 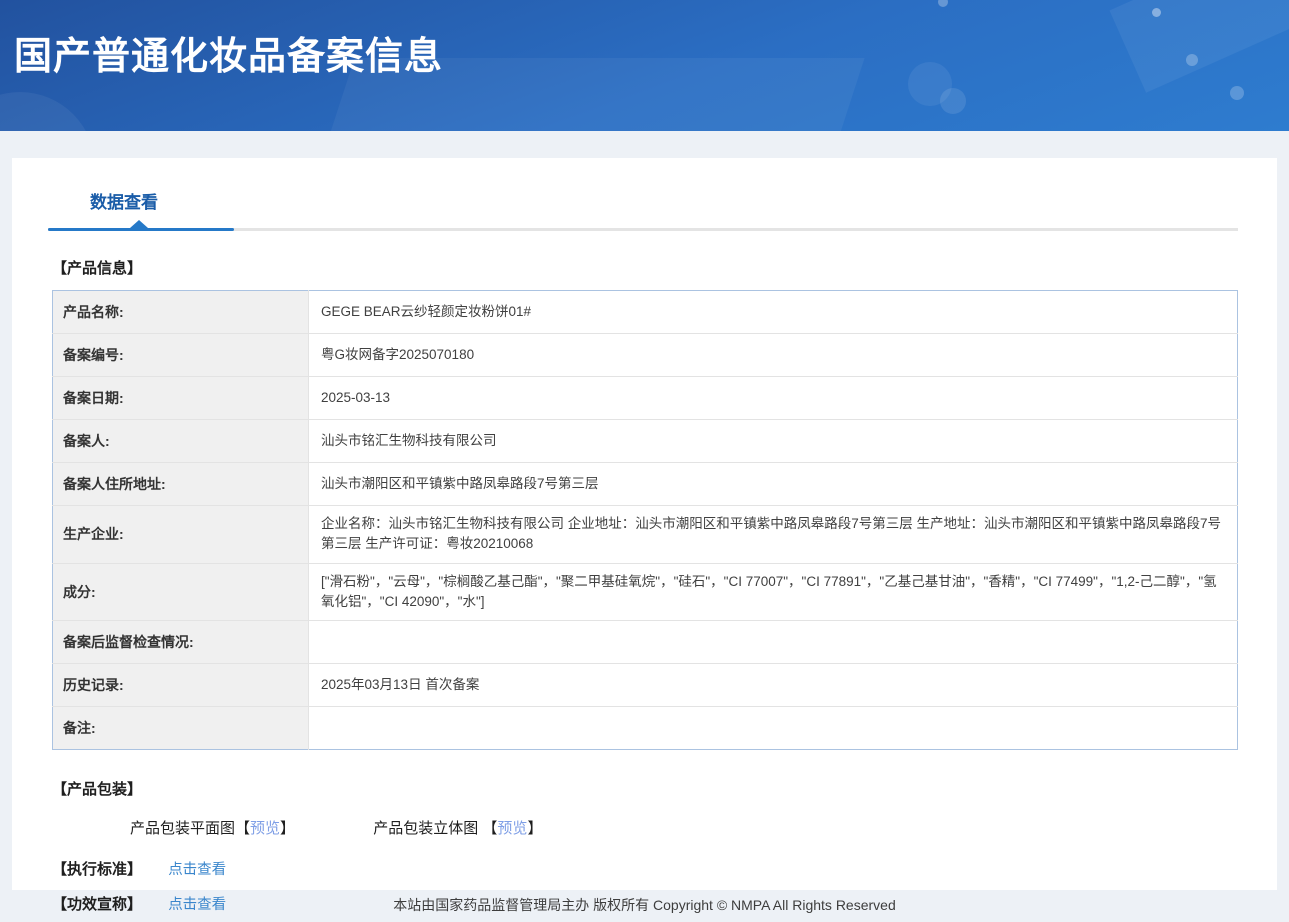 I want to click on row-value: GEGE BEAR云纱轻颜定妆粉饼01#, so click(x=426, y=311).